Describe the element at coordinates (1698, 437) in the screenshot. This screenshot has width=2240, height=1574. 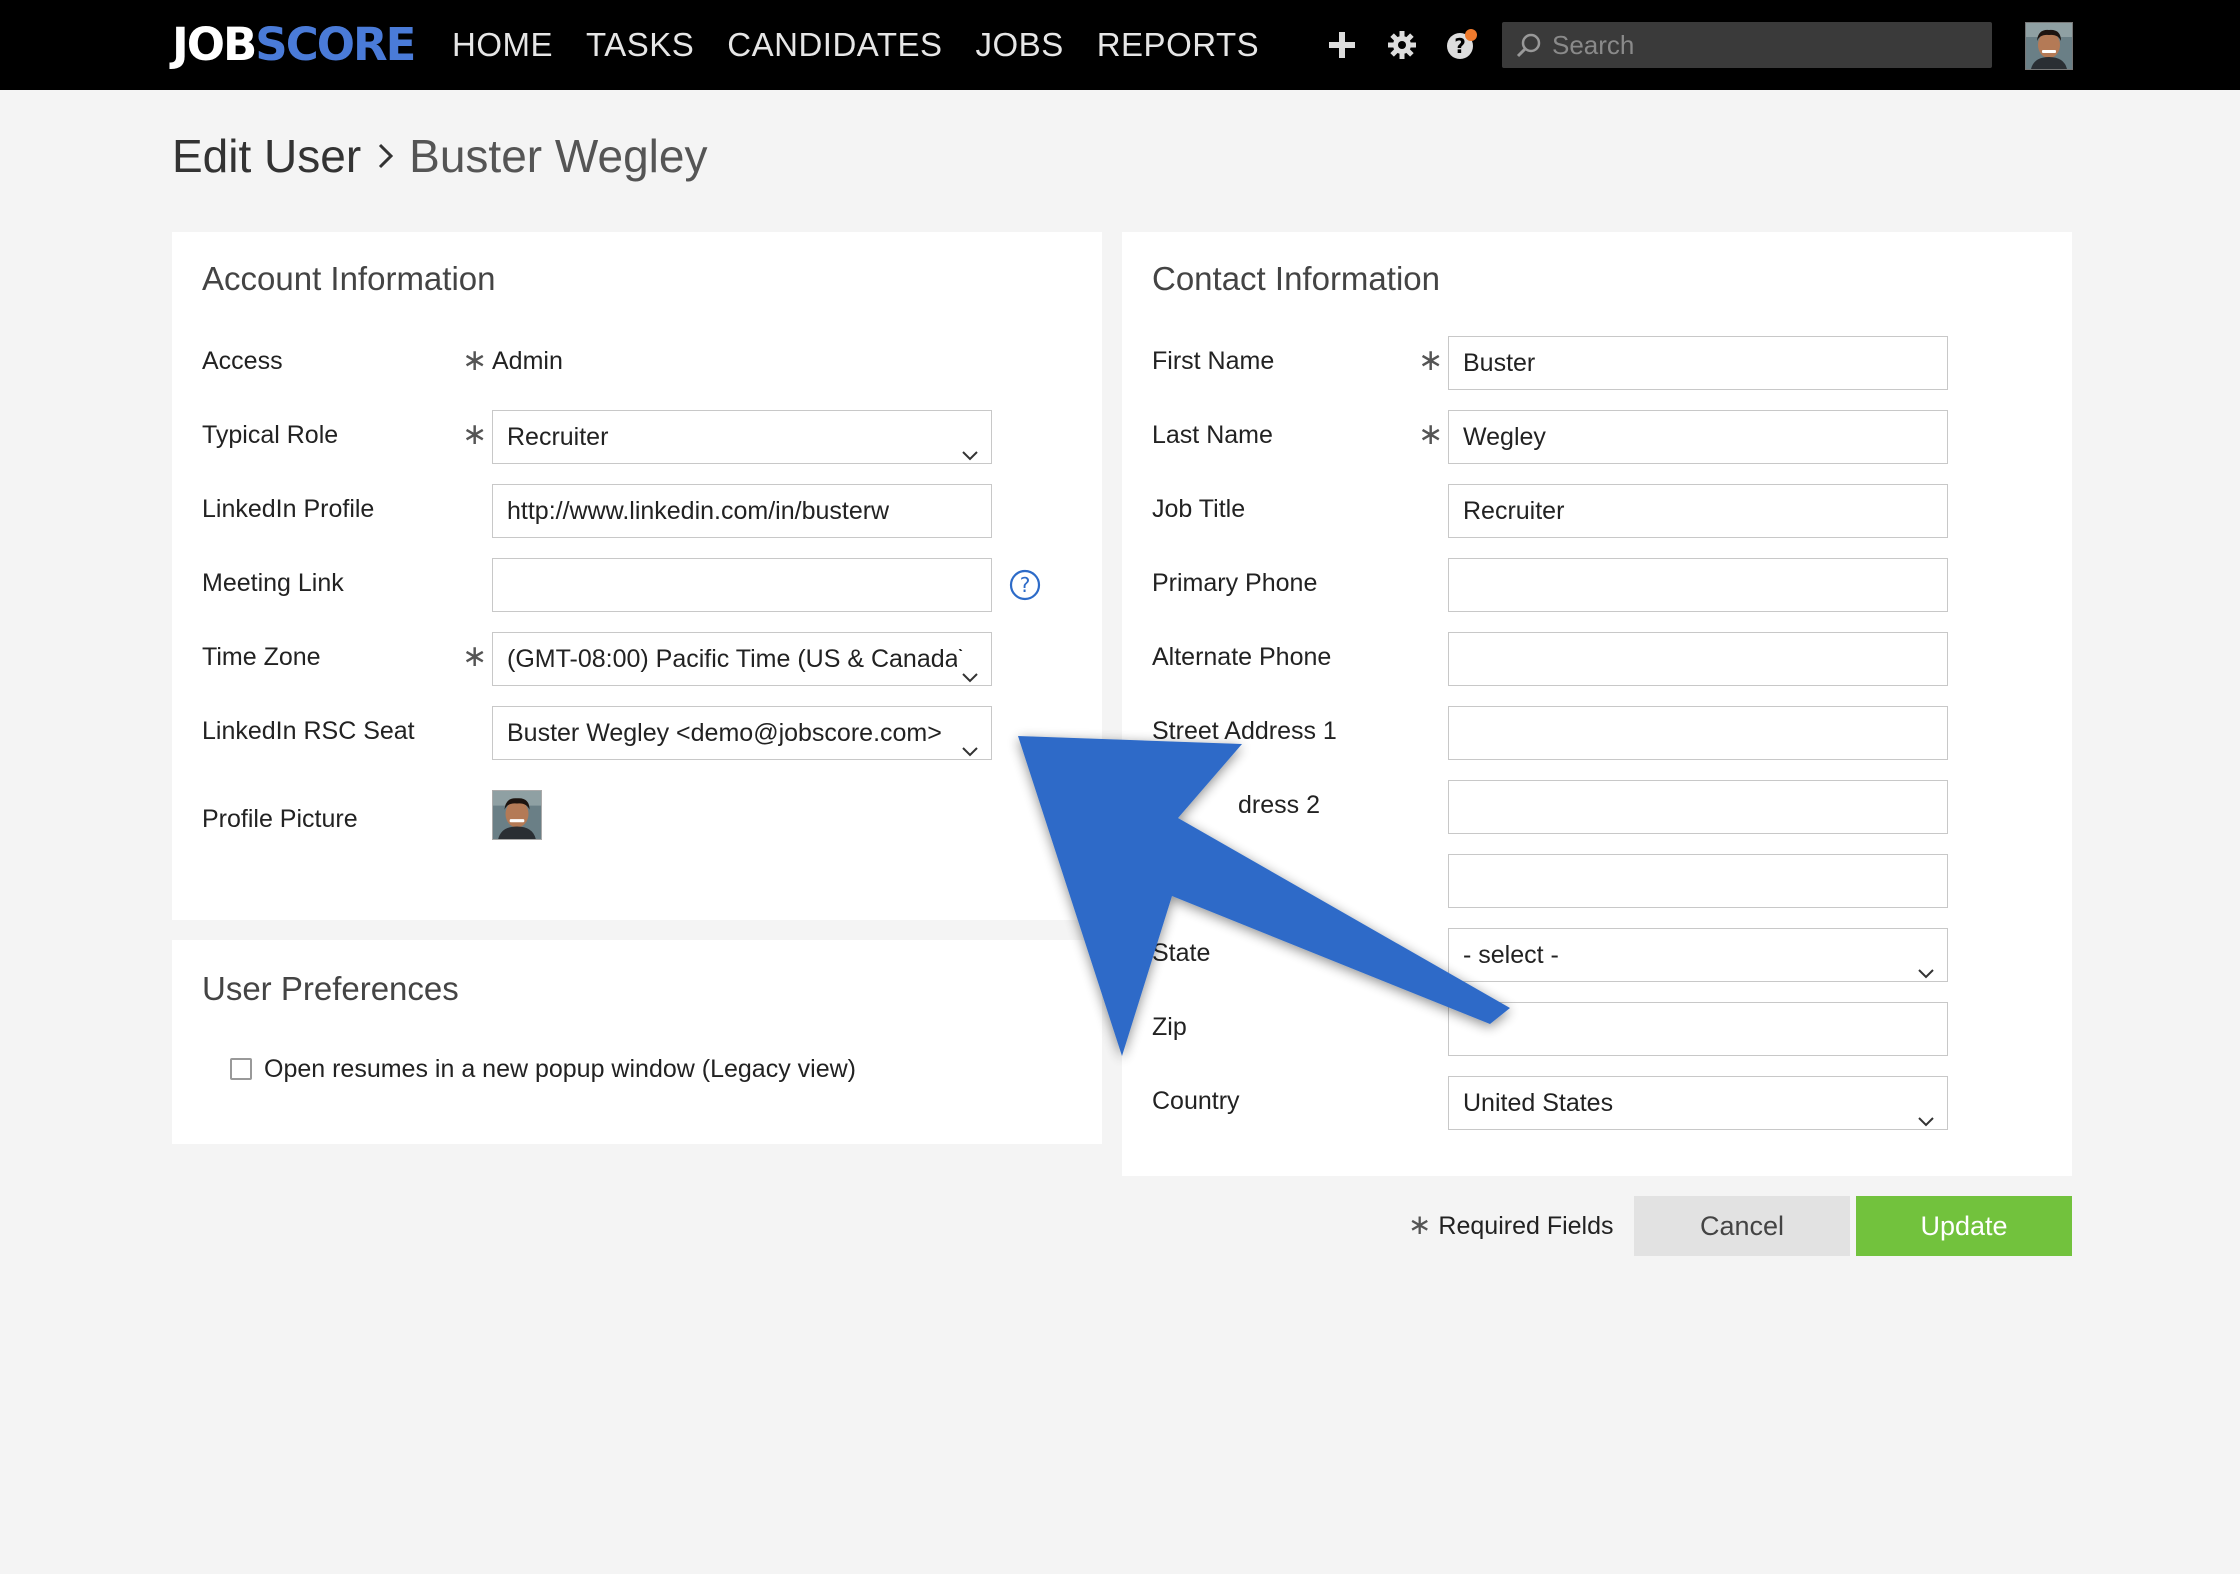
I see `last-name-input` at that location.